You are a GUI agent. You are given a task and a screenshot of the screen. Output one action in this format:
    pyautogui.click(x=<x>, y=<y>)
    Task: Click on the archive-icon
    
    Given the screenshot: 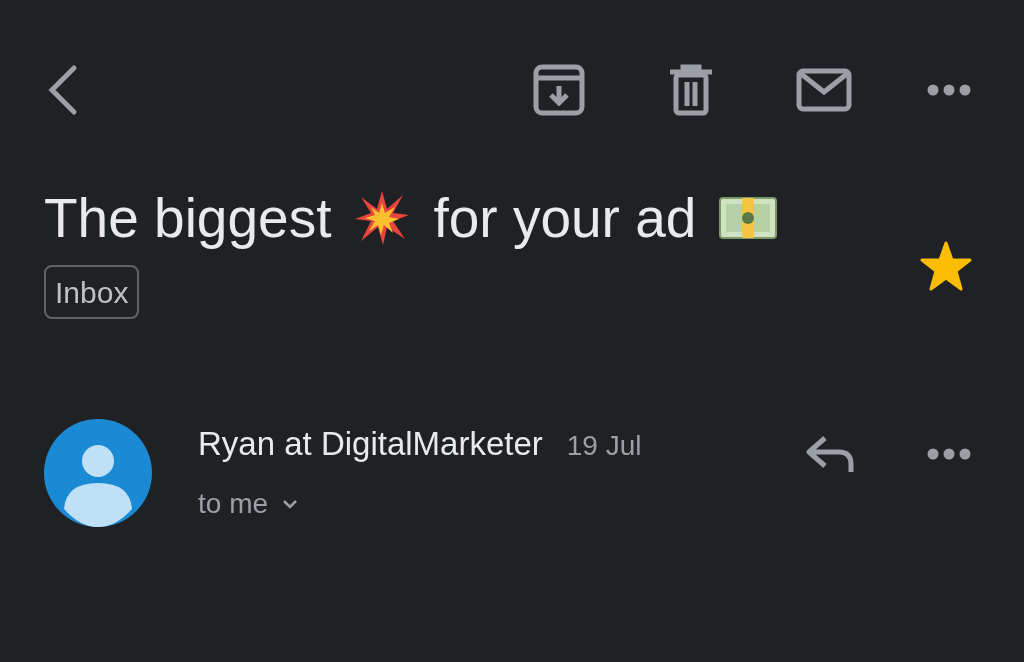 What is the action you would take?
    pyautogui.click(x=559, y=90)
    